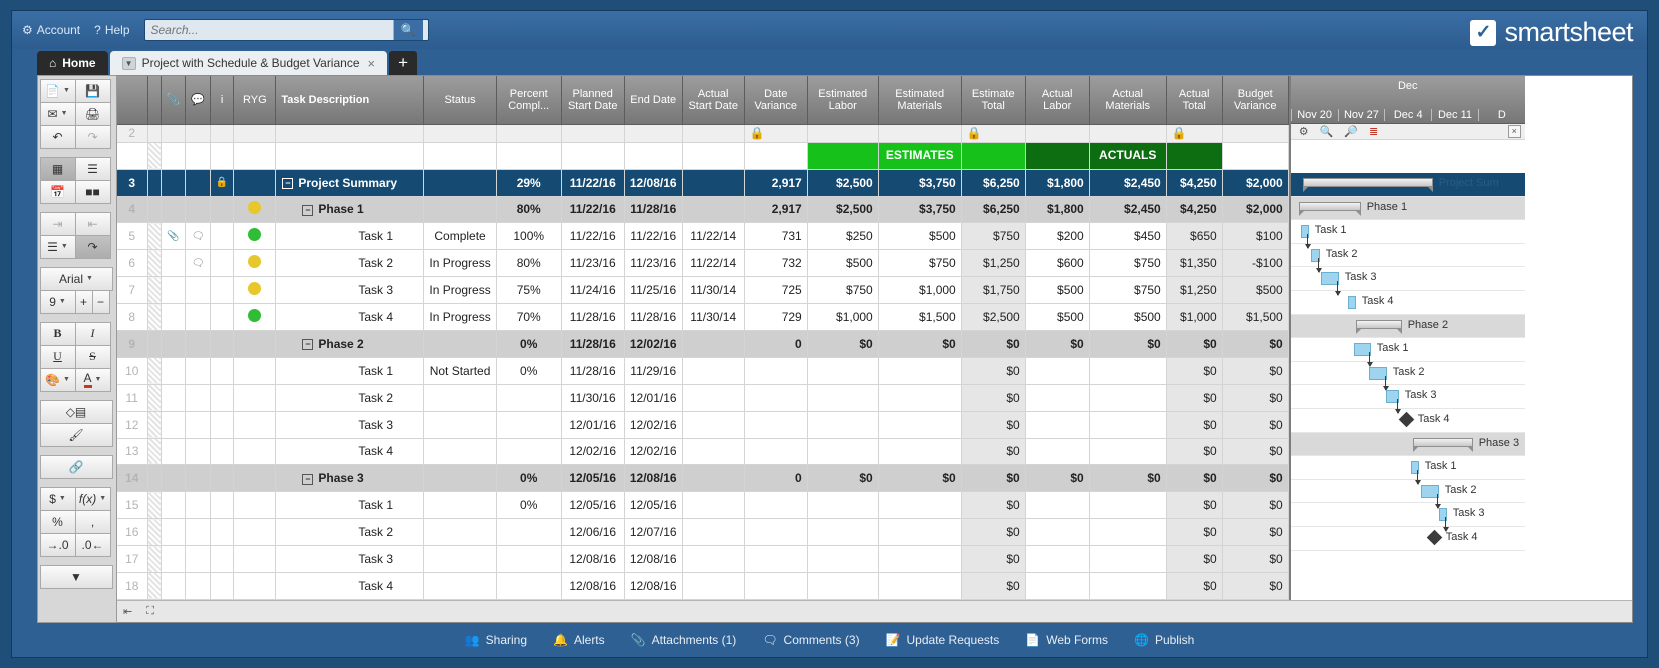 This screenshot has width=1659, height=668. Describe the element at coordinates (57, 356) in the screenshot. I see `underline-button: U` at that location.